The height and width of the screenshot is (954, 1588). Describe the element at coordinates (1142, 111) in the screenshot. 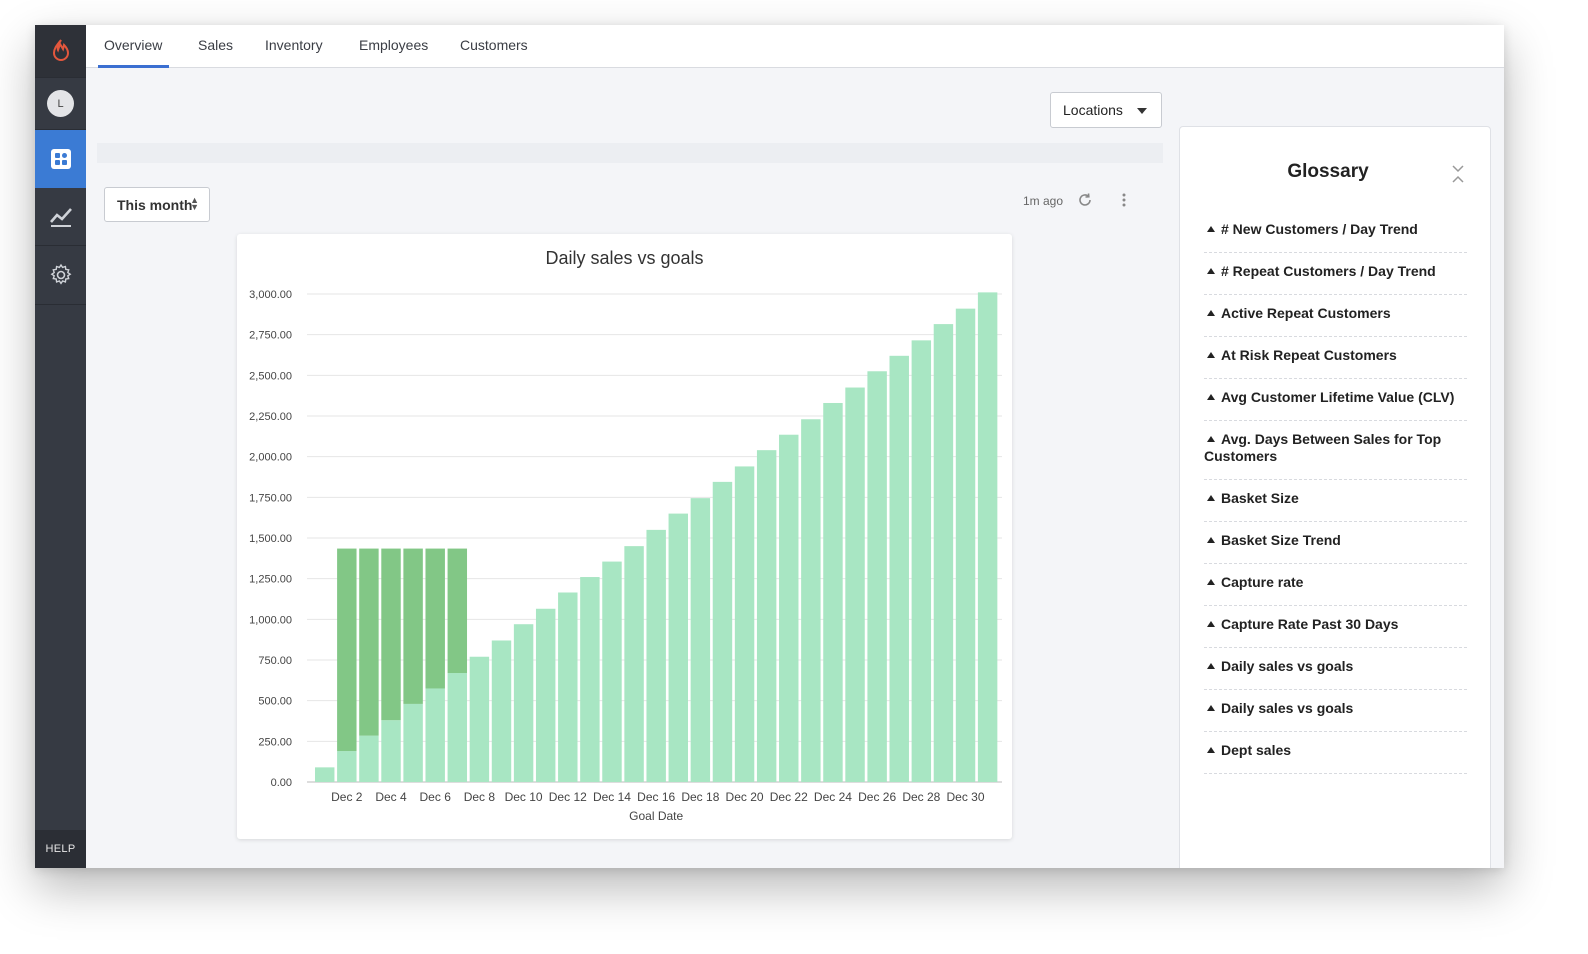

I see `caret-down-icon` at that location.